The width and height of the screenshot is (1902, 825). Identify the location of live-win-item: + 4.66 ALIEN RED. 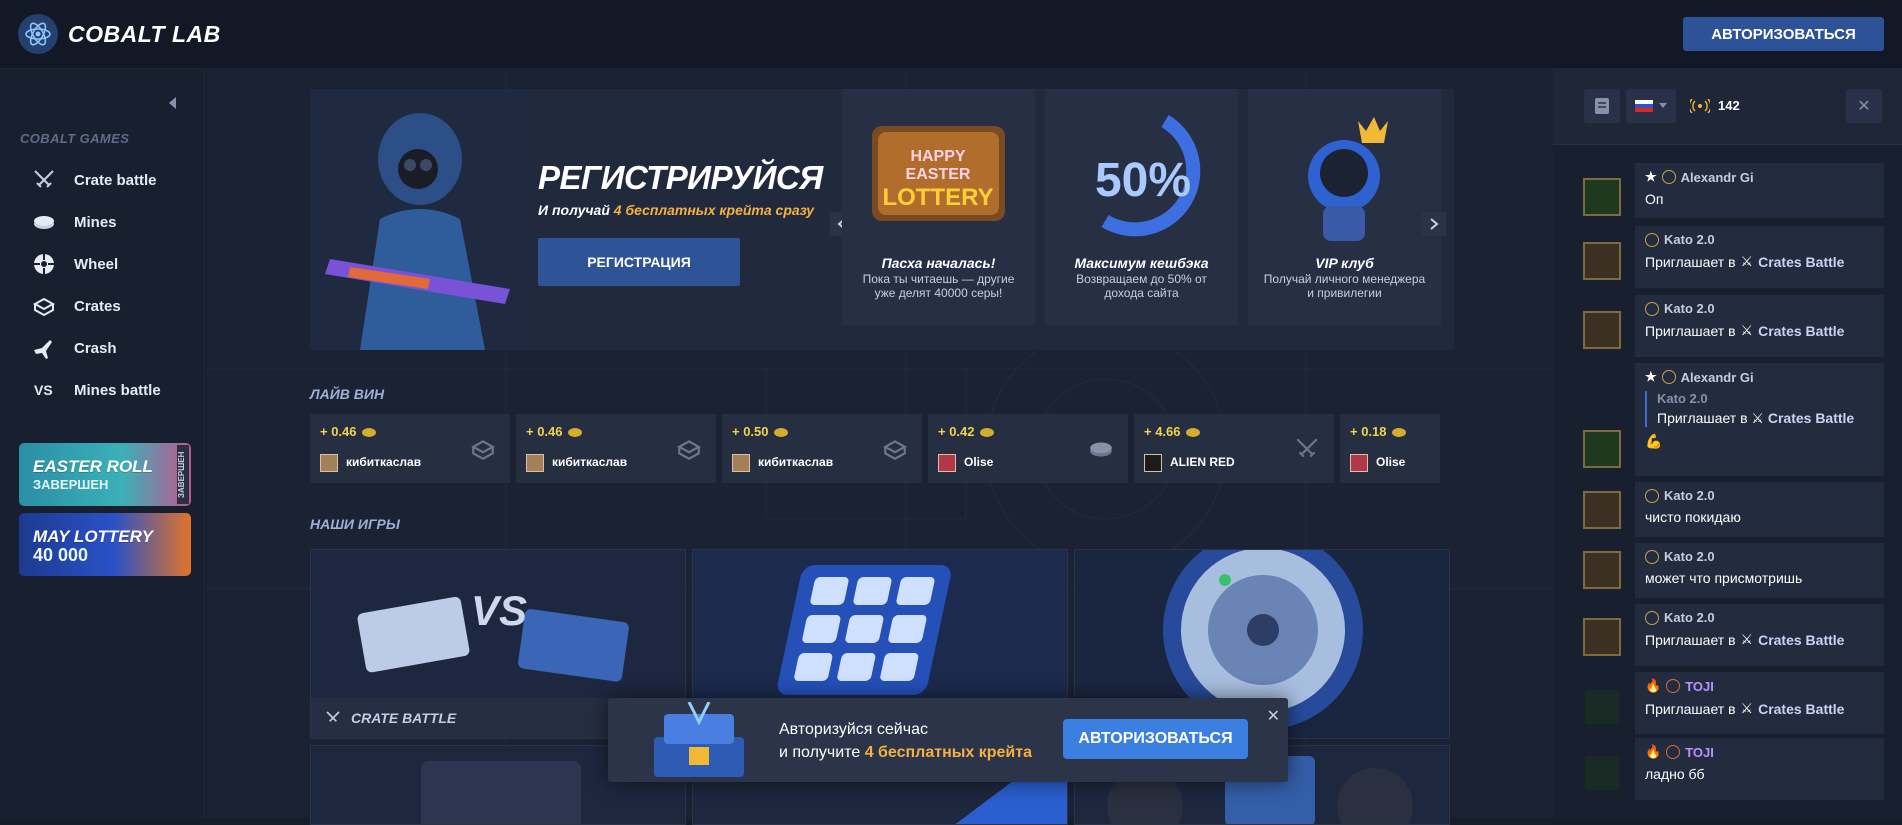
(1234, 448).